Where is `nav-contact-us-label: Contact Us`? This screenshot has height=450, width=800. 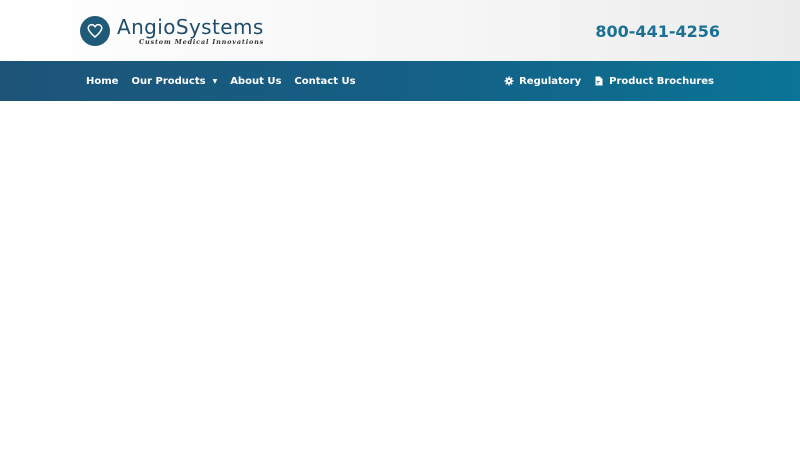
nav-contact-us-label: Contact Us is located at coordinates (325, 81).